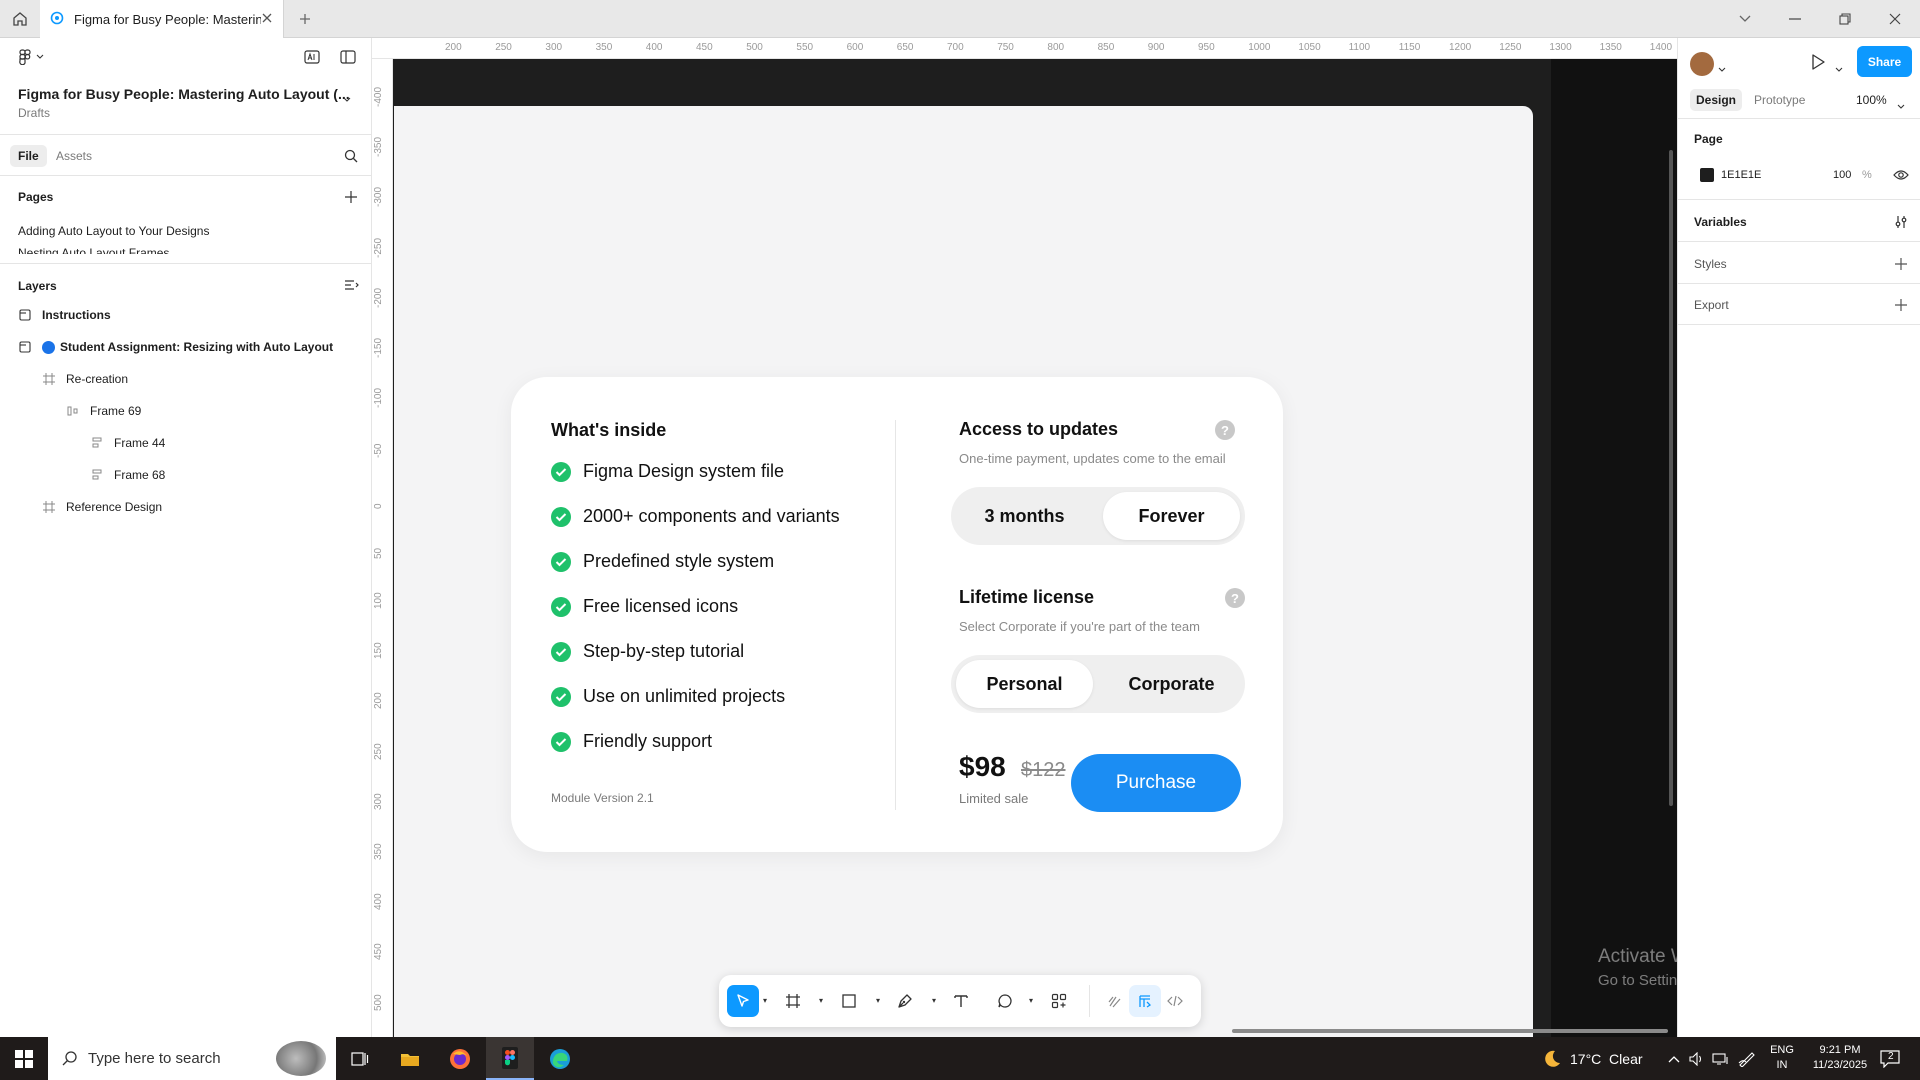 Image resolution: width=1920 pixels, height=1080 pixels. What do you see at coordinates (360, 1058) in the screenshot?
I see `task-view-icon` at bounding box center [360, 1058].